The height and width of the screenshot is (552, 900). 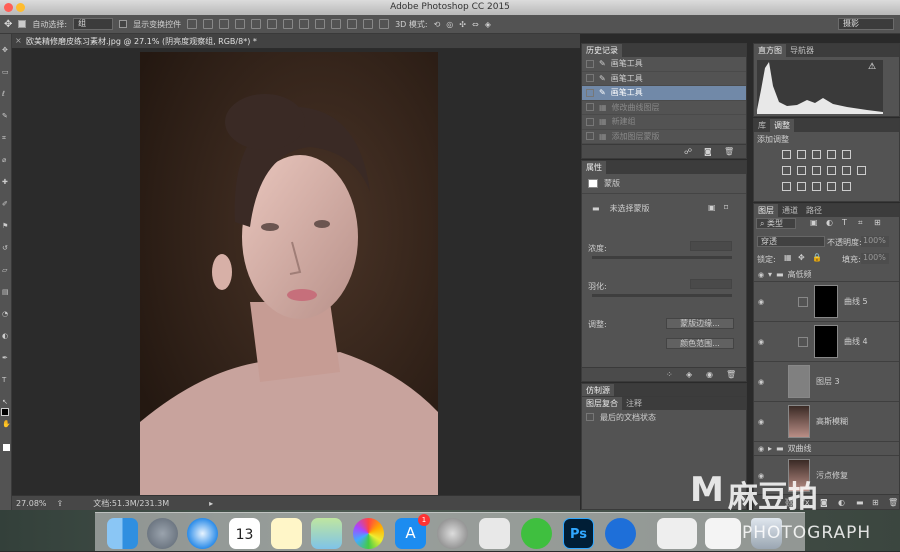 What do you see at coordinates (731, 374) in the screenshot?
I see `delete-mask-icon: 🗑` at bounding box center [731, 374].